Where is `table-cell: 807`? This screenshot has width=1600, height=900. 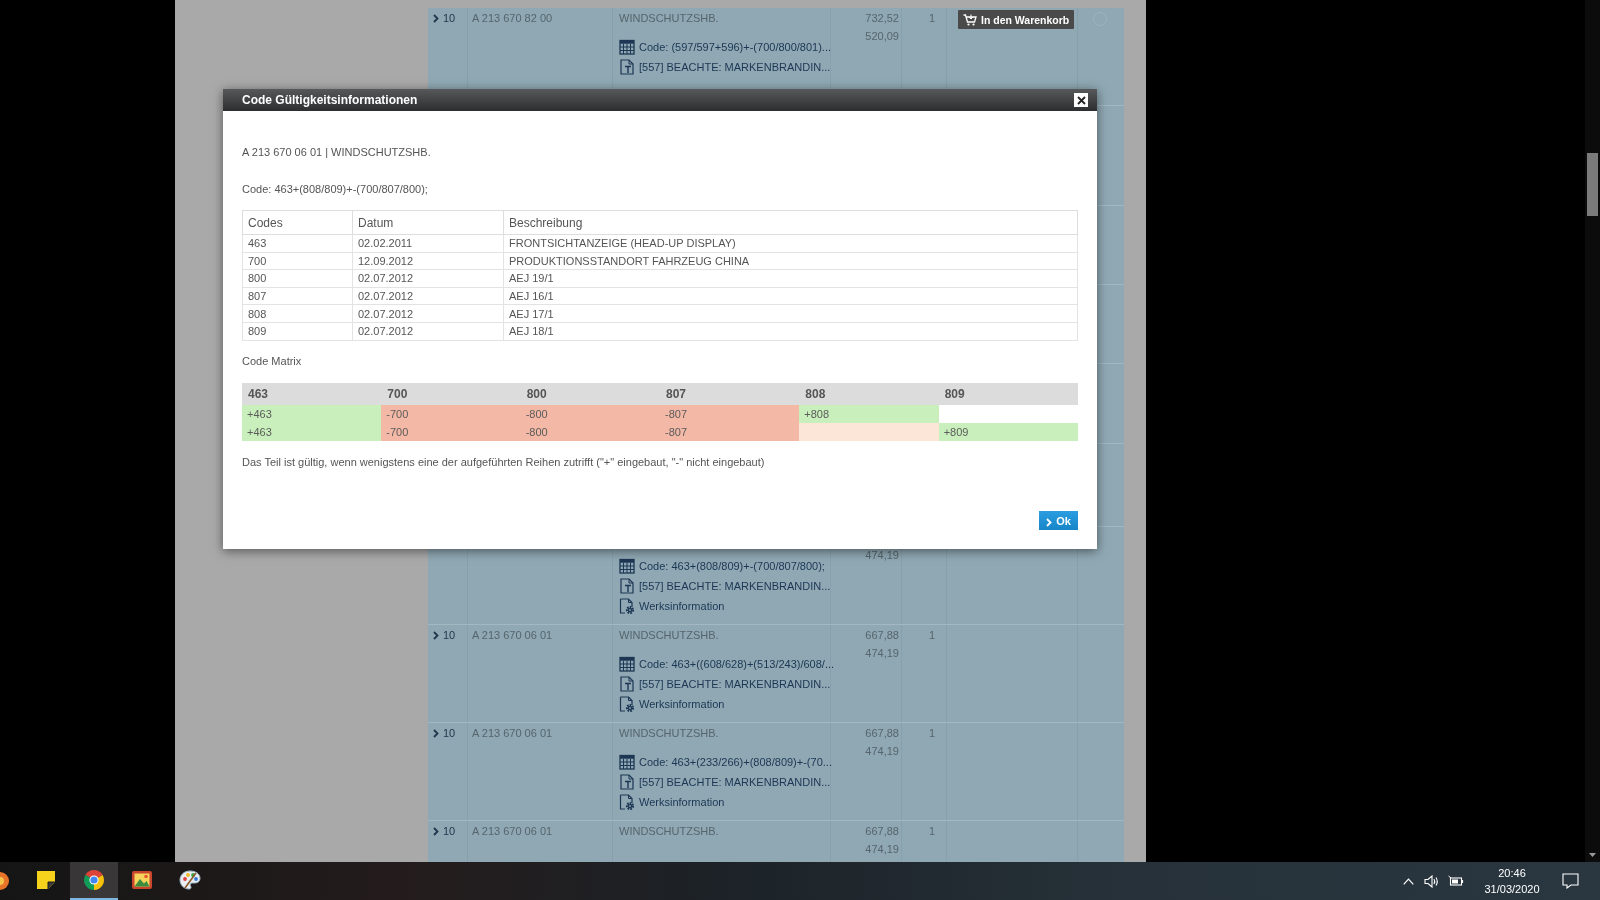
table-cell: 807 is located at coordinates (297, 296).